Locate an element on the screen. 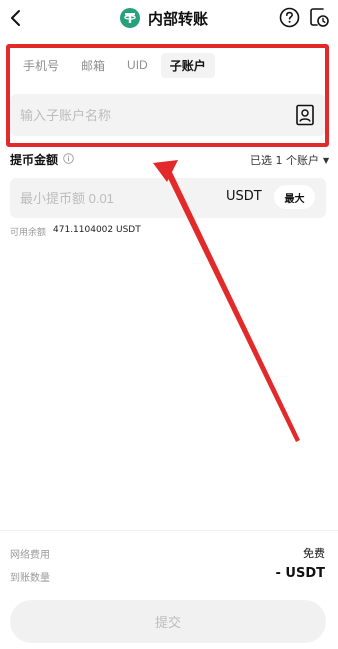  balance-value: 471.1104002 USDT is located at coordinates (97, 230).